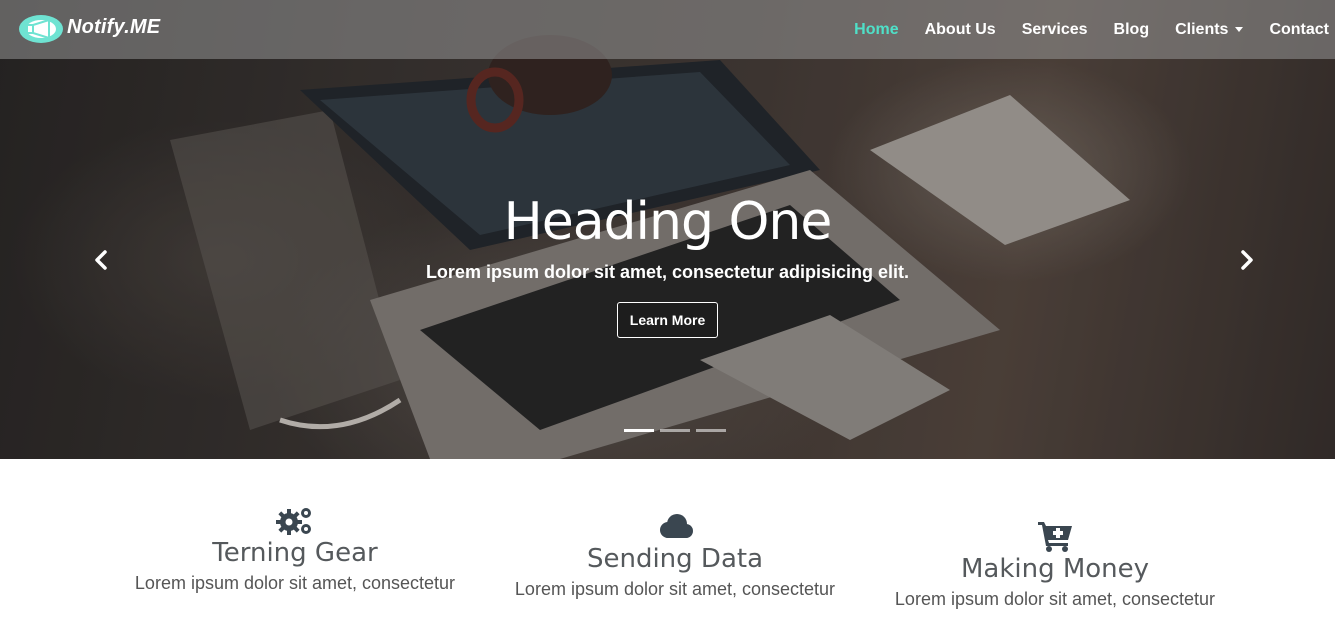  I want to click on nav-item-label: Contact, so click(1299, 29).